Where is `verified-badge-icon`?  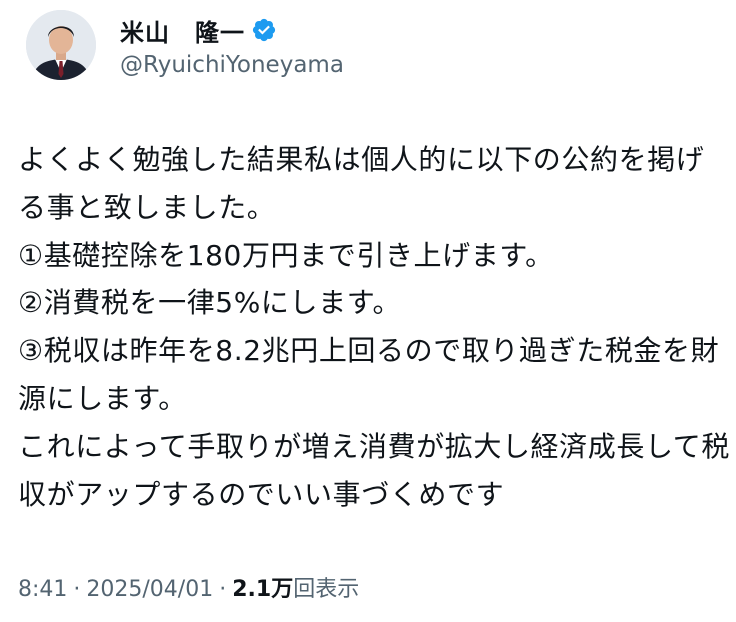 verified-badge-icon is located at coordinates (264, 30).